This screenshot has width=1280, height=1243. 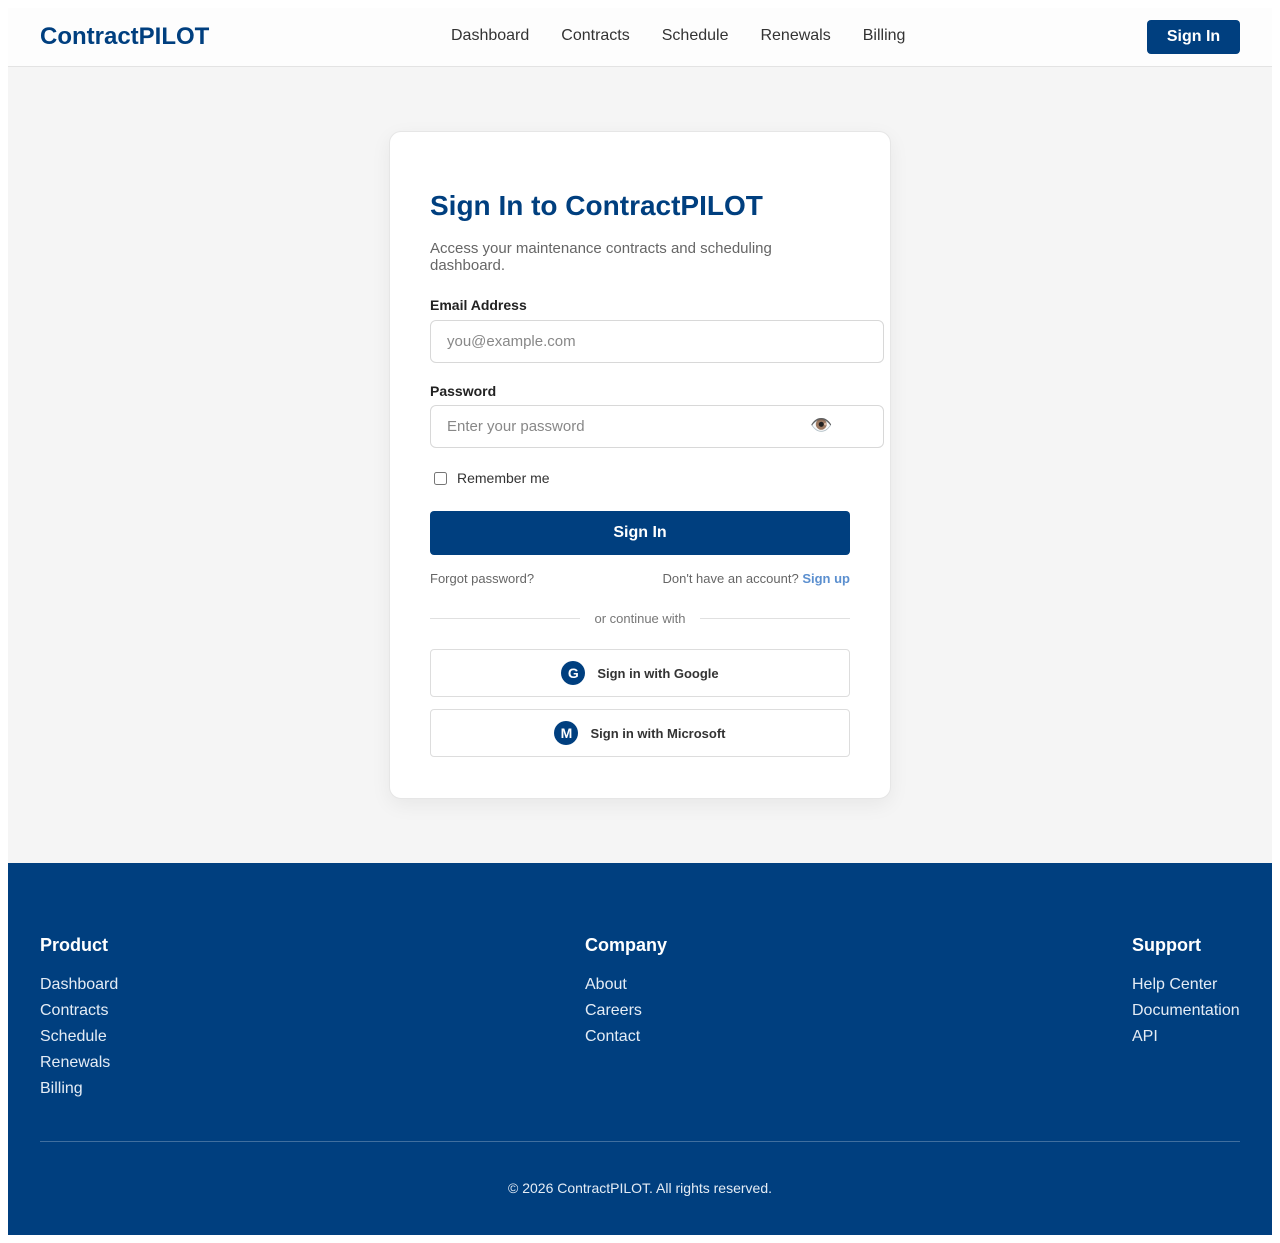 What do you see at coordinates (566, 733) in the screenshot?
I see `microsoft-icon: M` at bounding box center [566, 733].